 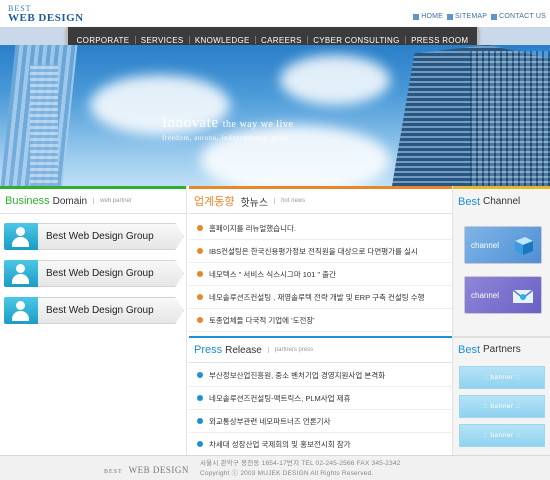 I want to click on nav-services: SERVICES, so click(x=162, y=40).